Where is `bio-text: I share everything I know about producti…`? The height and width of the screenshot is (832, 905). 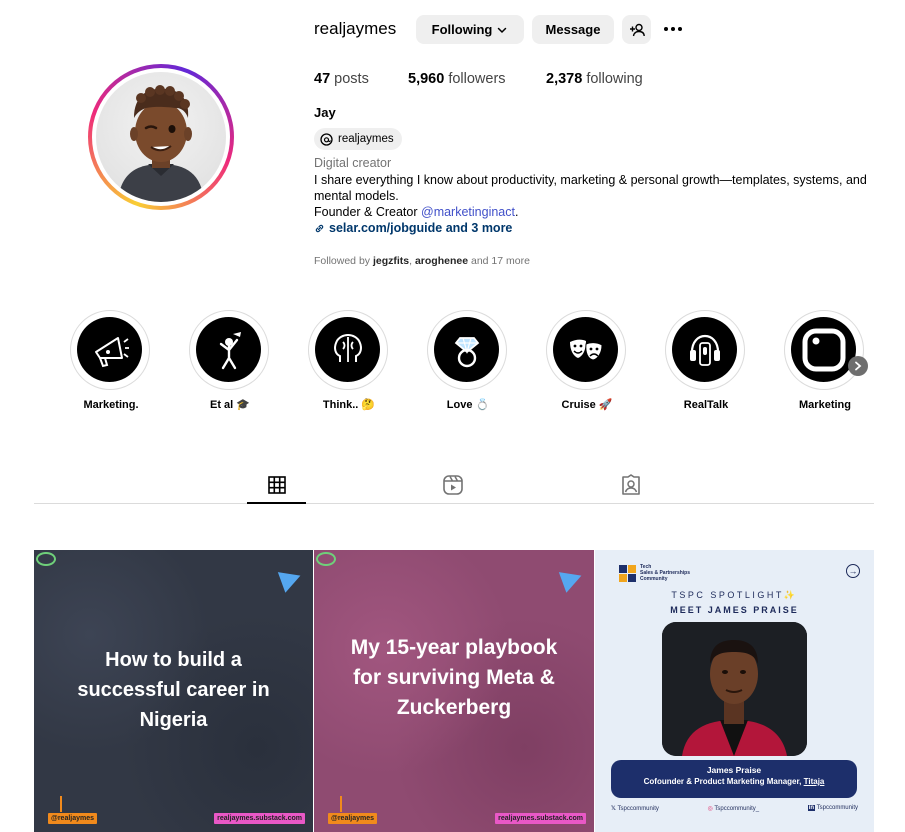 bio-text: I share everything I know about producti… is located at coordinates (590, 188).